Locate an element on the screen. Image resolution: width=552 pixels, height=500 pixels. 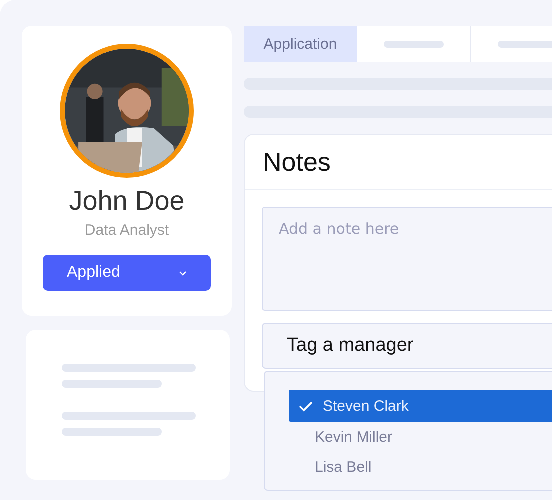
note-field: Add a note here is located at coordinates (407, 259).